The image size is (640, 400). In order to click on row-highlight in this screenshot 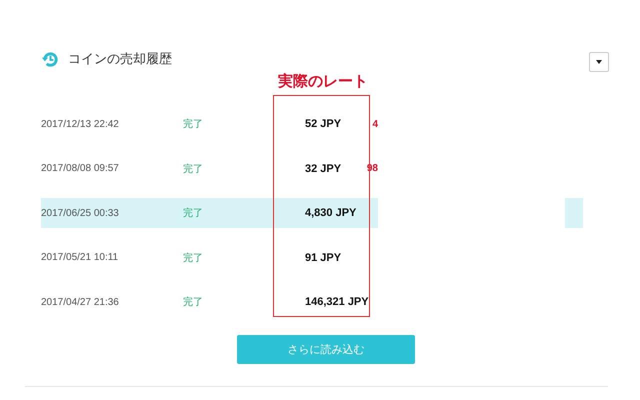, I will do `click(574, 213)`.